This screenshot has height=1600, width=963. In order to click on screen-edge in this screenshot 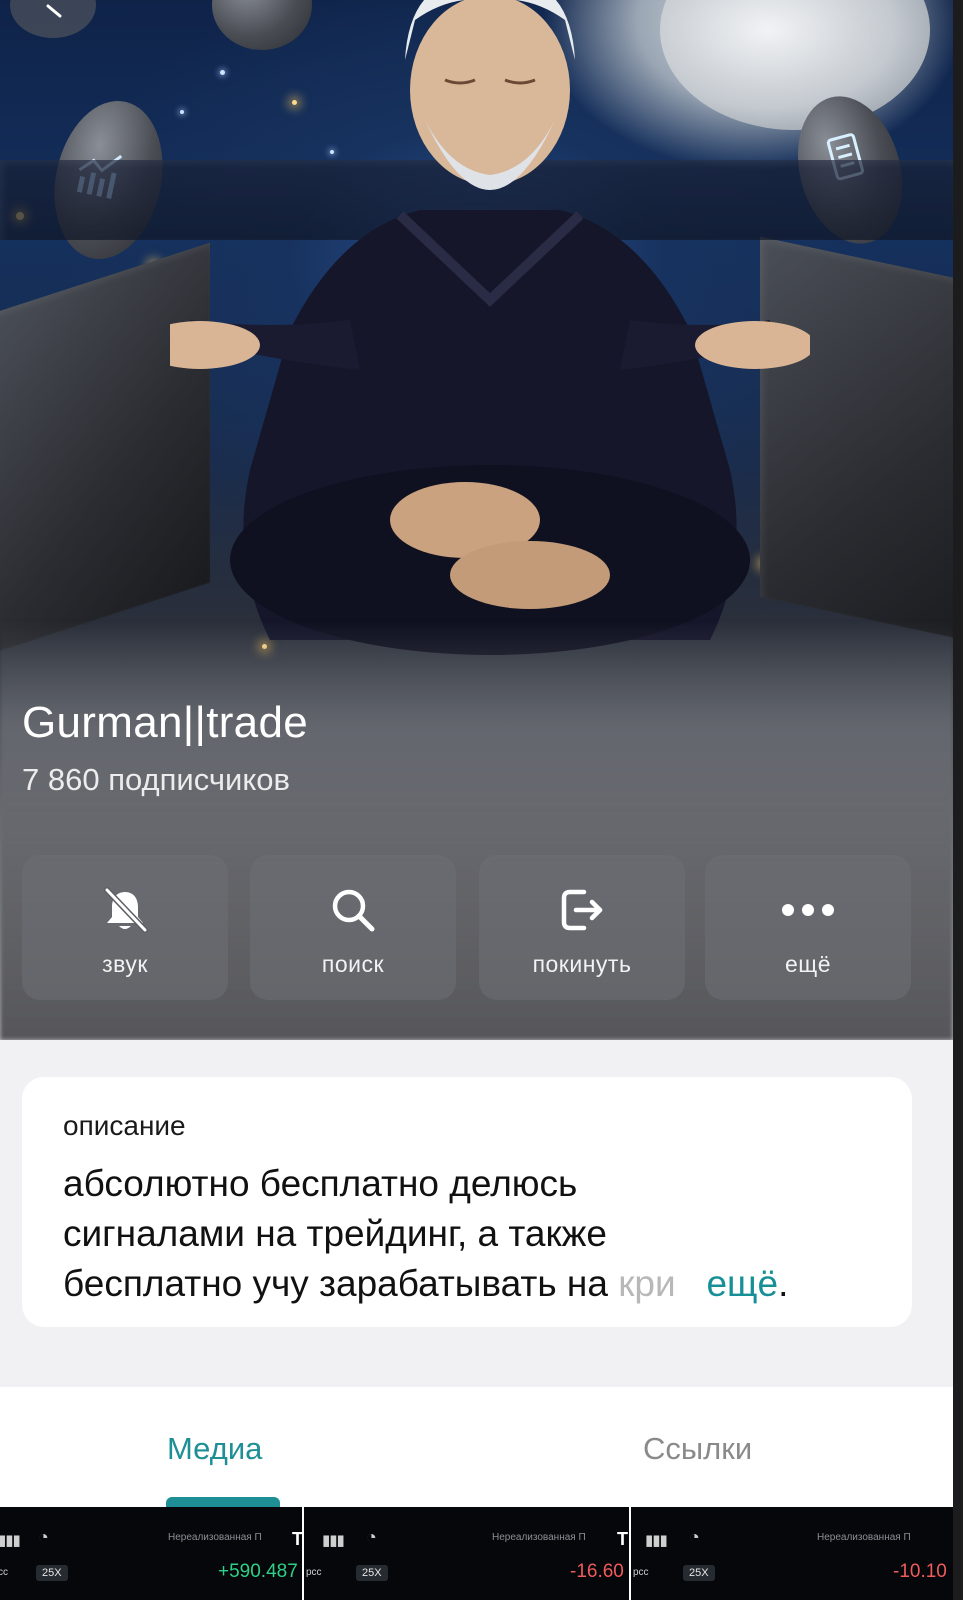, I will do `click(958, 800)`.